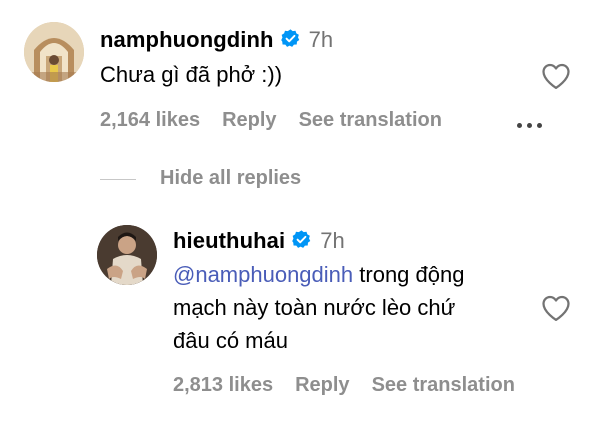 The image size is (600, 422). I want to click on comment-text: Chưa gì đã phở :)), so click(191, 74).